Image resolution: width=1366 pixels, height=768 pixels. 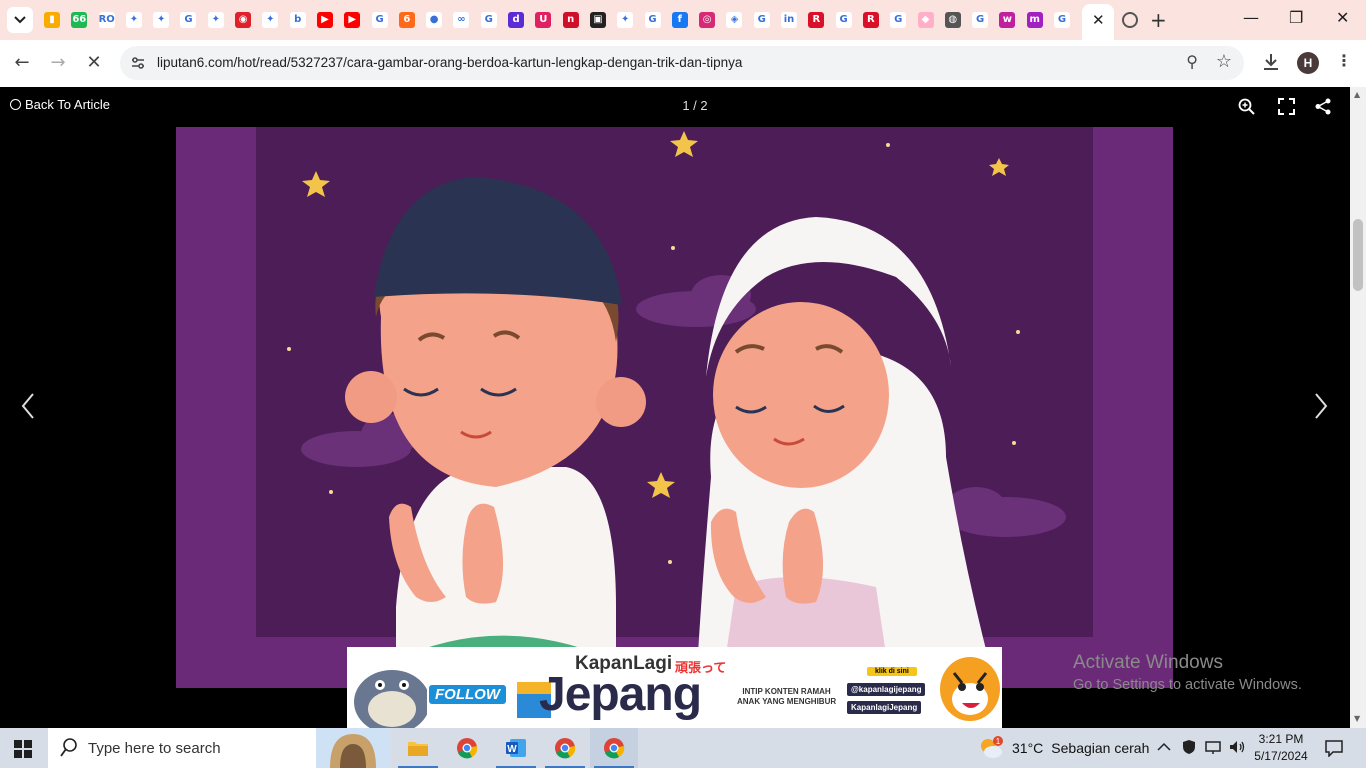 I want to click on restore-button: ❐, so click(x=1296, y=17).